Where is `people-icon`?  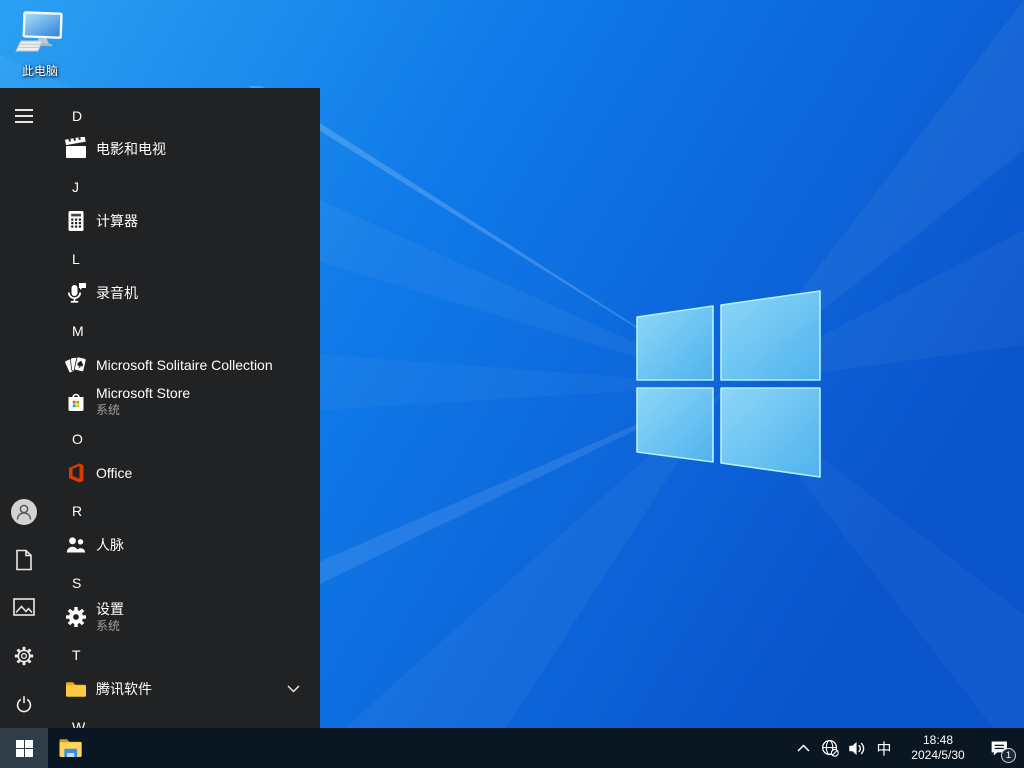
people-icon is located at coordinates (76, 545).